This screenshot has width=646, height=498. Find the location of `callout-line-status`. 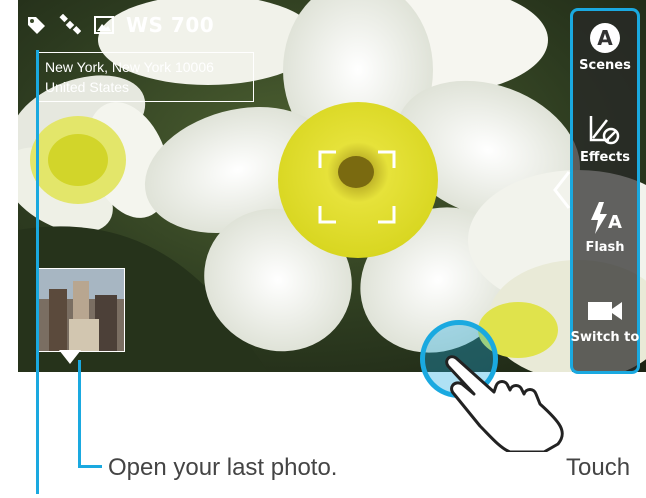

callout-line-status is located at coordinates (37, 272).